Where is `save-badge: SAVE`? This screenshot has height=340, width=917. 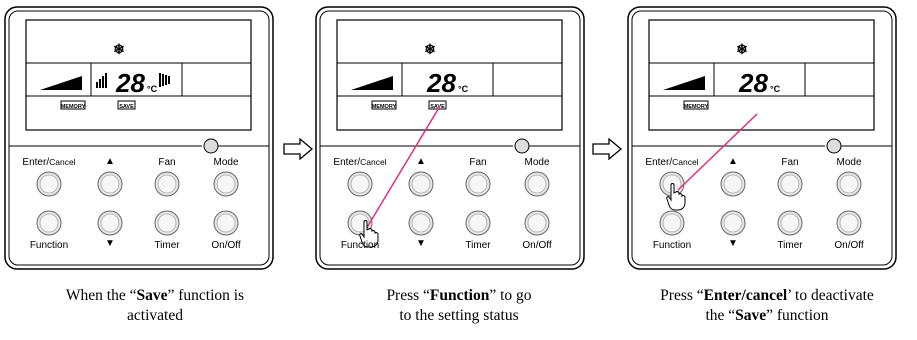 save-badge: SAVE is located at coordinates (126, 107).